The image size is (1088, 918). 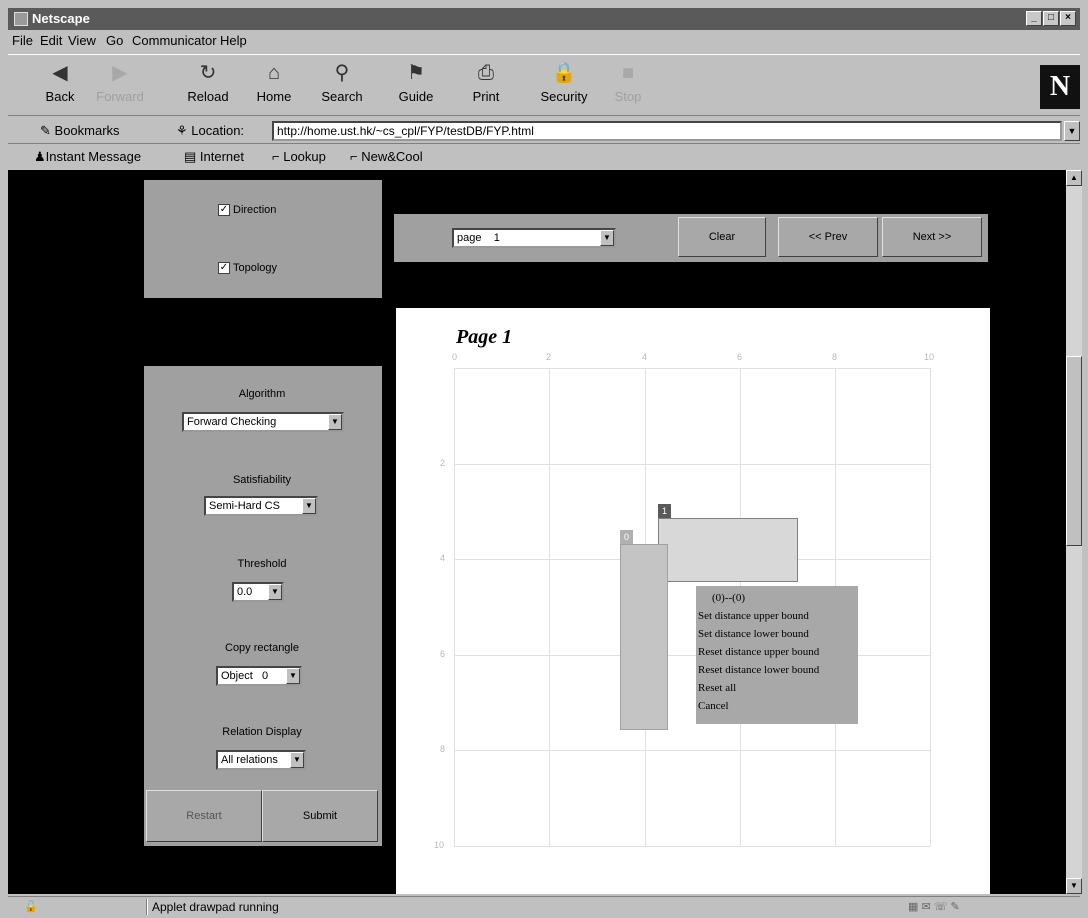 I want to click on menu-view: View, so click(x=82, y=40).